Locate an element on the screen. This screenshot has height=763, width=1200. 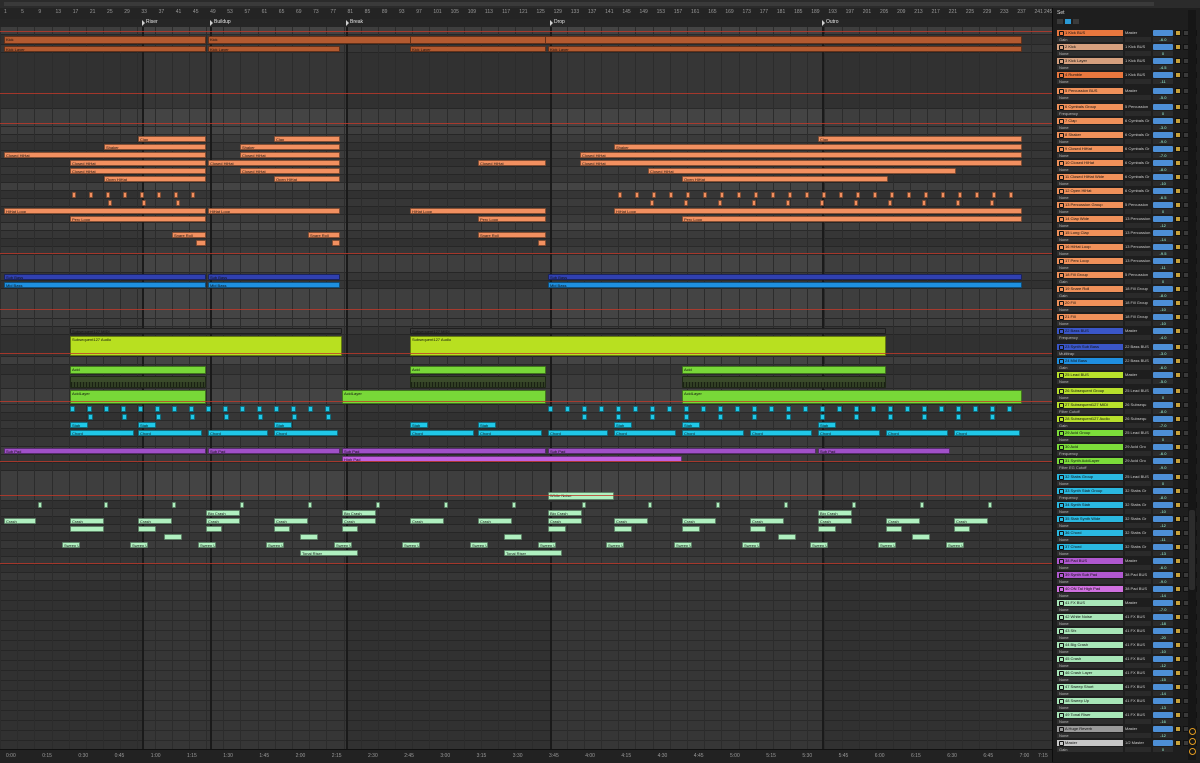
arrangement-clip: Open HiHat is located at coordinates (307, 179).